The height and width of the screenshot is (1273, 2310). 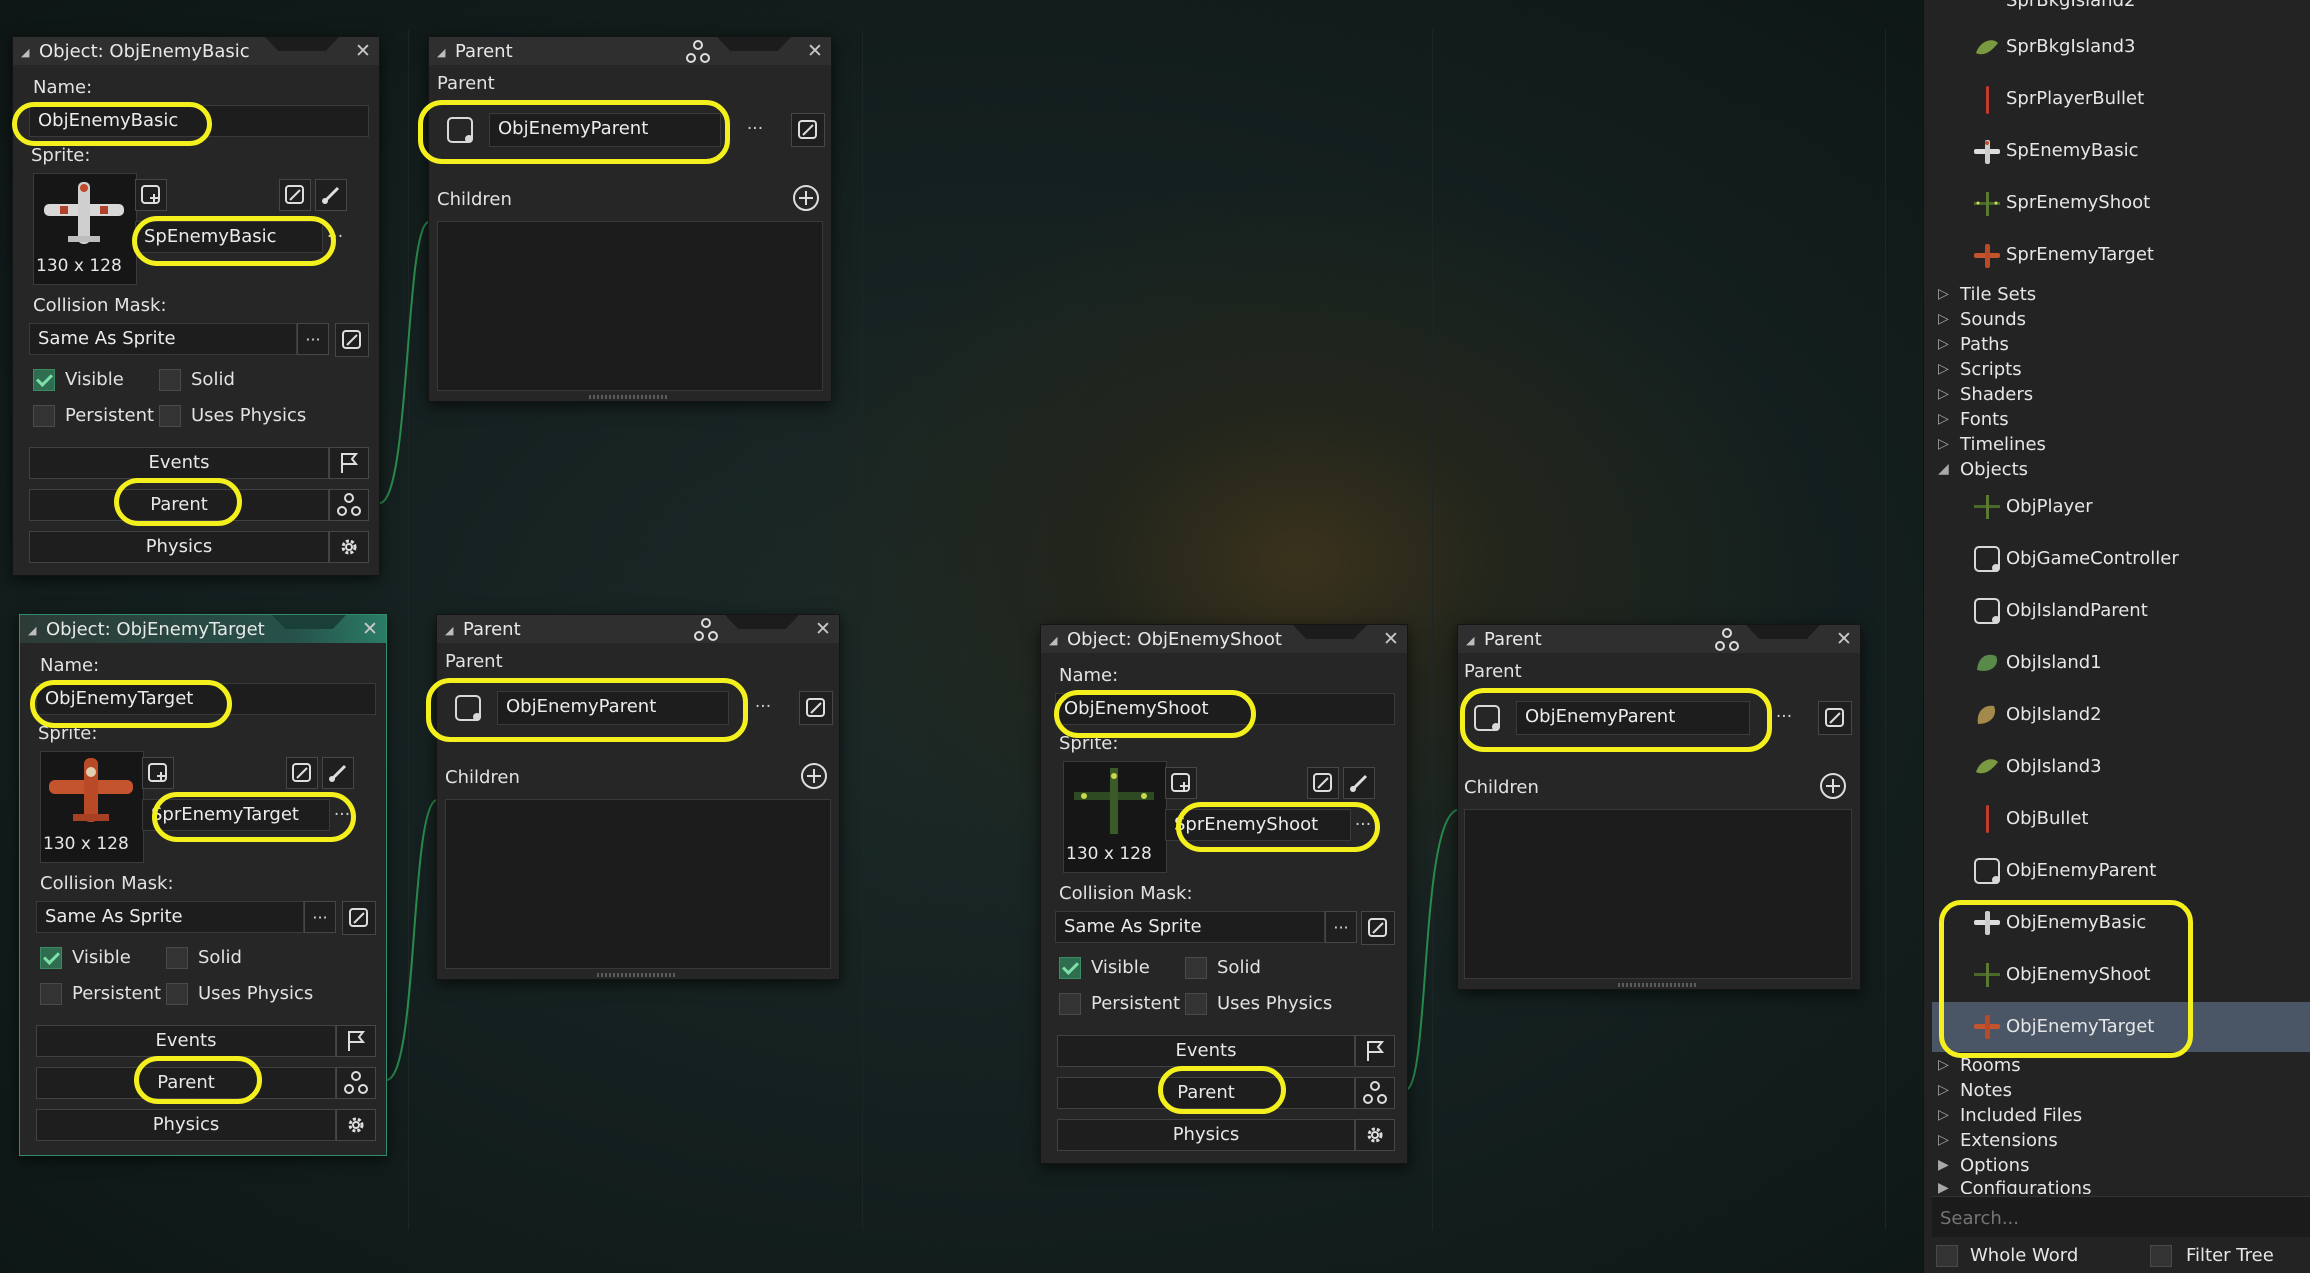 I want to click on tree-folder: Paths, so click(x=1984, y=344).